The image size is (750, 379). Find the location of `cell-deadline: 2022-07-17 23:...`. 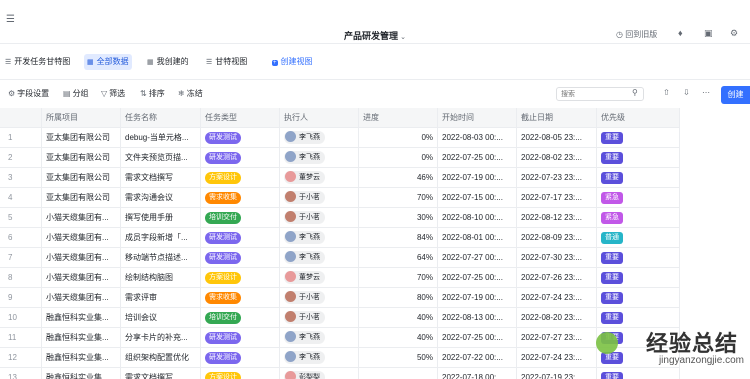

cell-deadline: 2022-07-17 23:... is located at coordinates (557, 198).